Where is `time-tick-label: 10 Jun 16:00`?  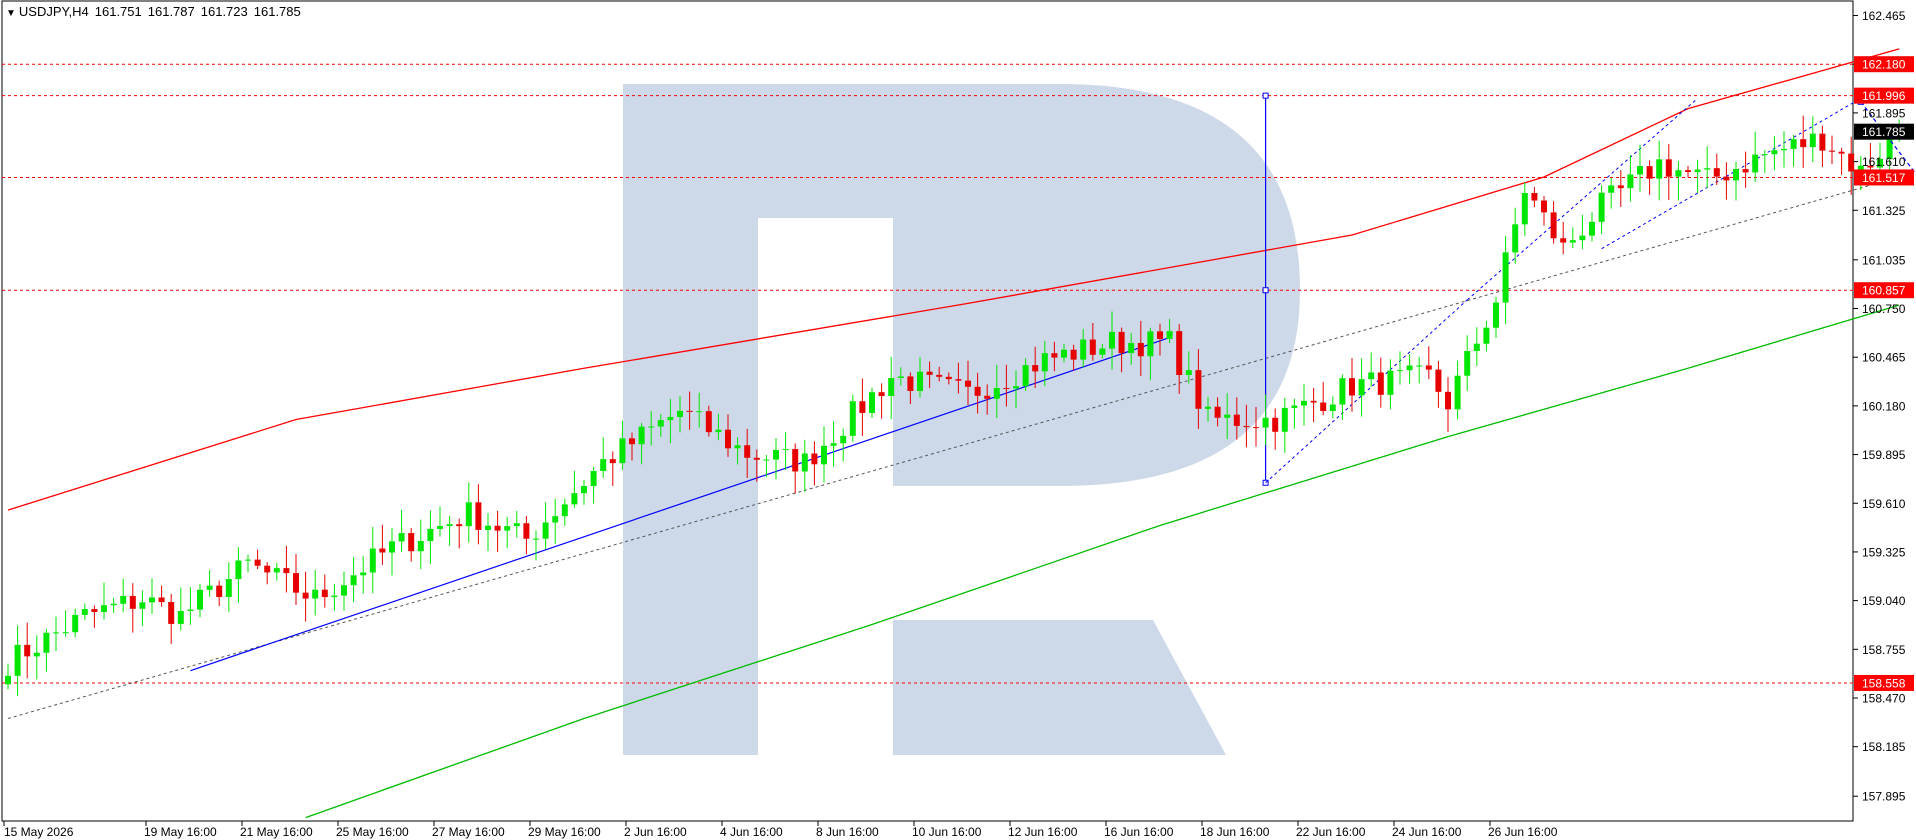 time-tick-label: 10 Jun 16:00 is located at coordinates (947, 832).